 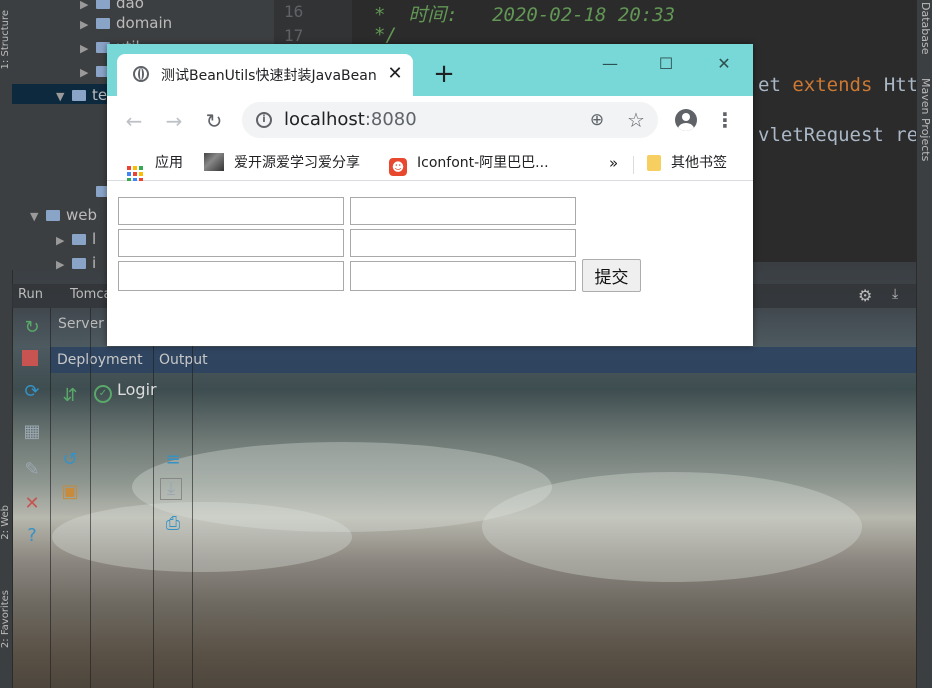 I want to click on bookmark-star-icon: ☆, so click(x=636, y=120).